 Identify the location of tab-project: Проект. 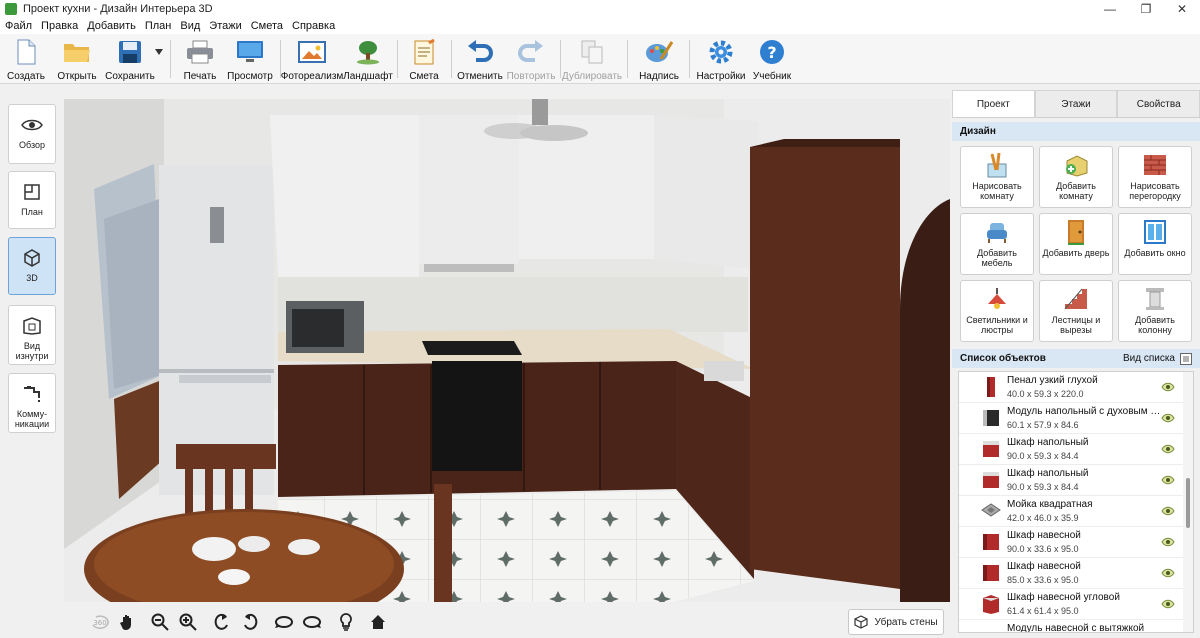
(993, 103).